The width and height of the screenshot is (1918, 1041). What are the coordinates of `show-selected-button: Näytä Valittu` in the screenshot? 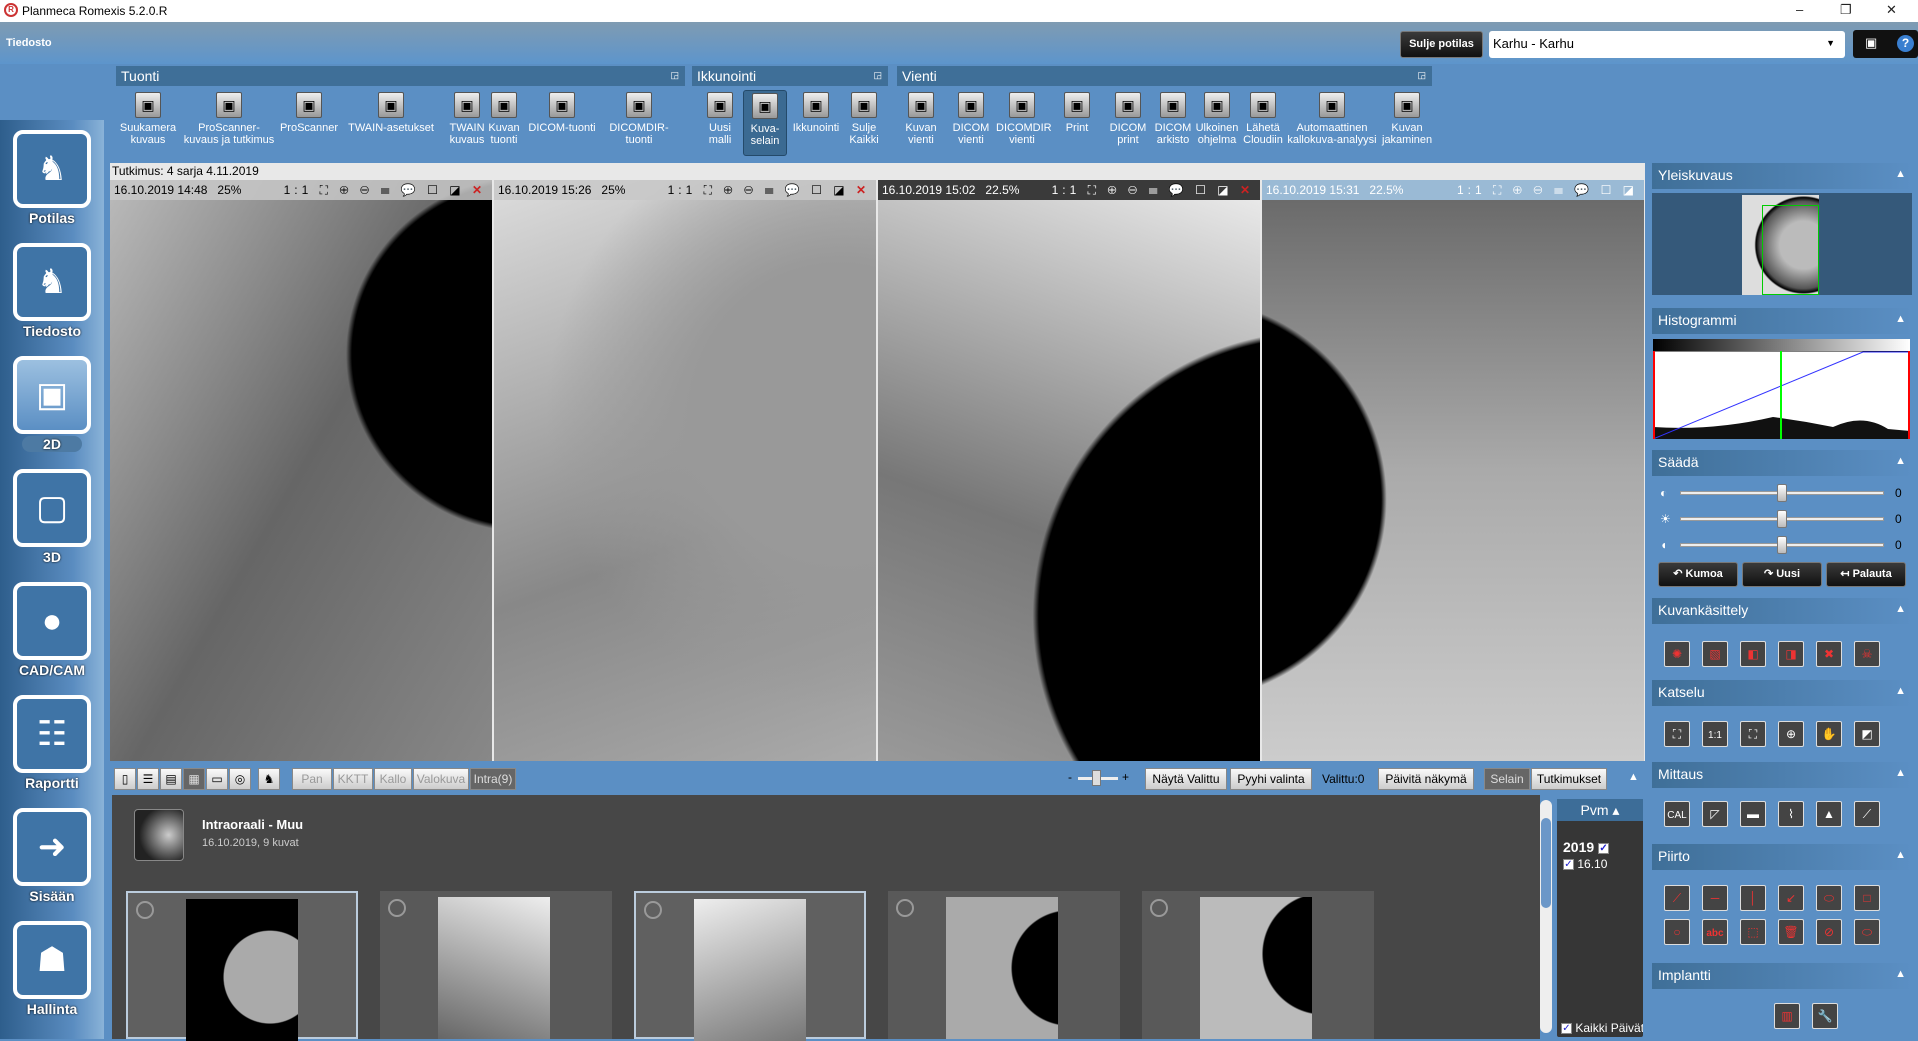 It's located at (1186, 779).